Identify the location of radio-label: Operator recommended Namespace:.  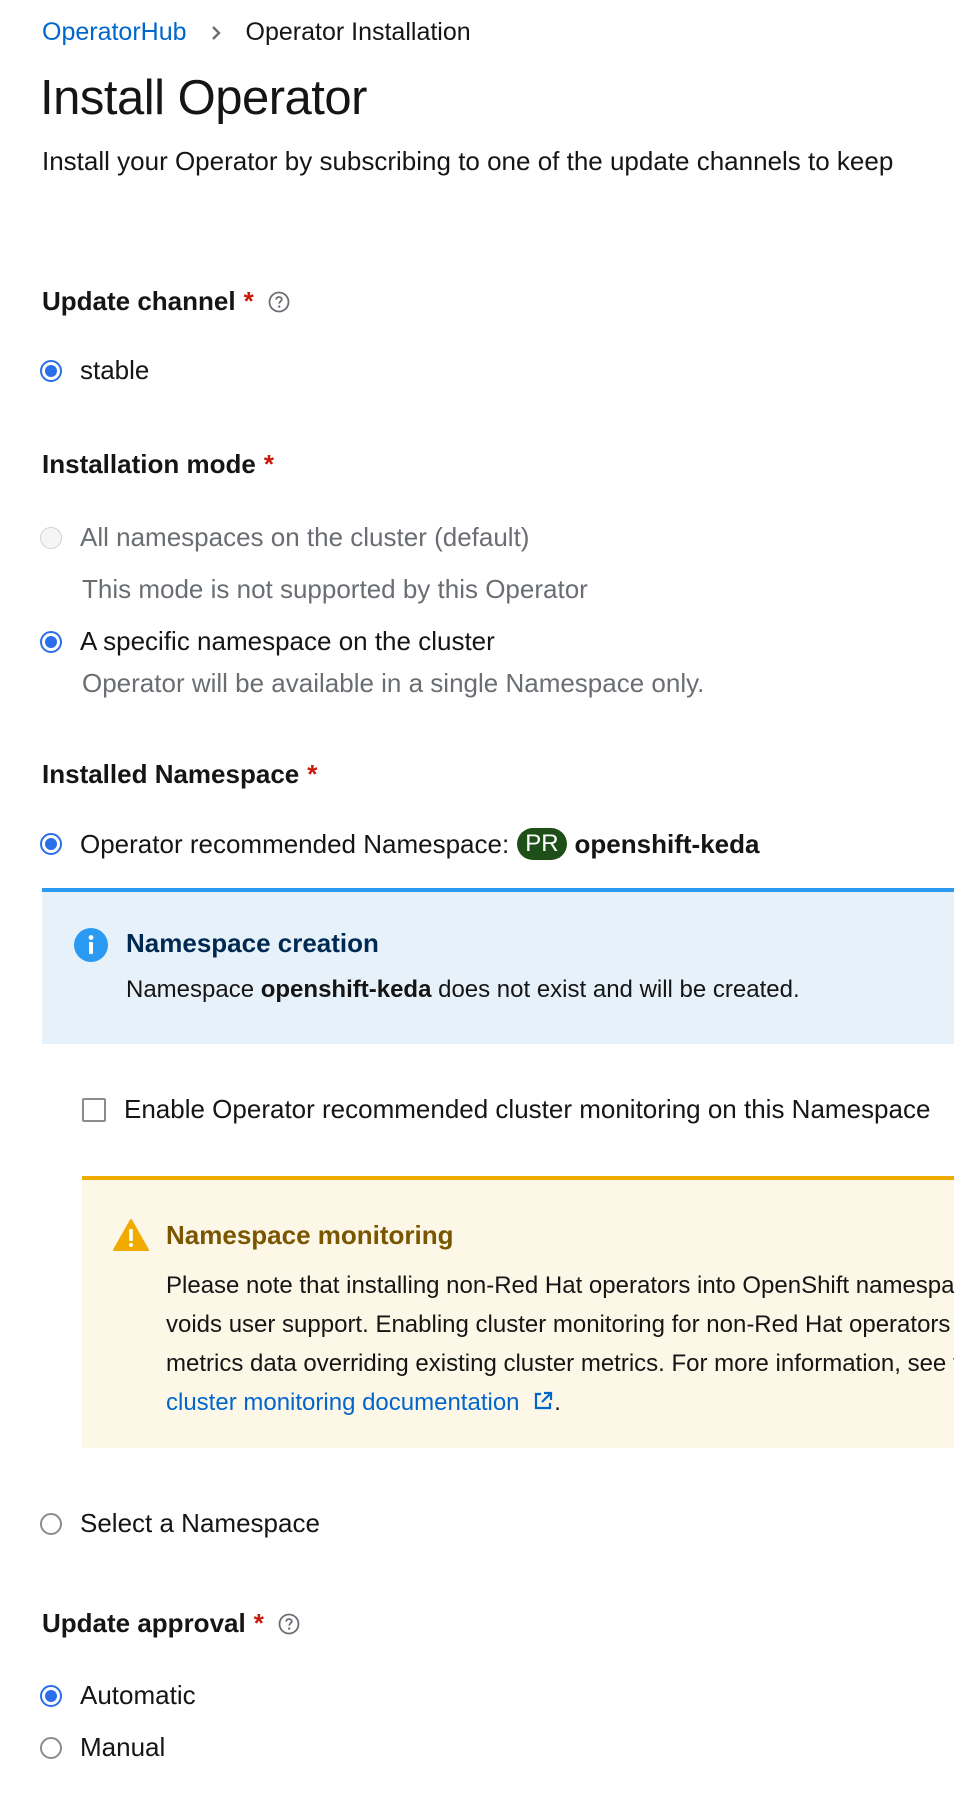
(295, 843).